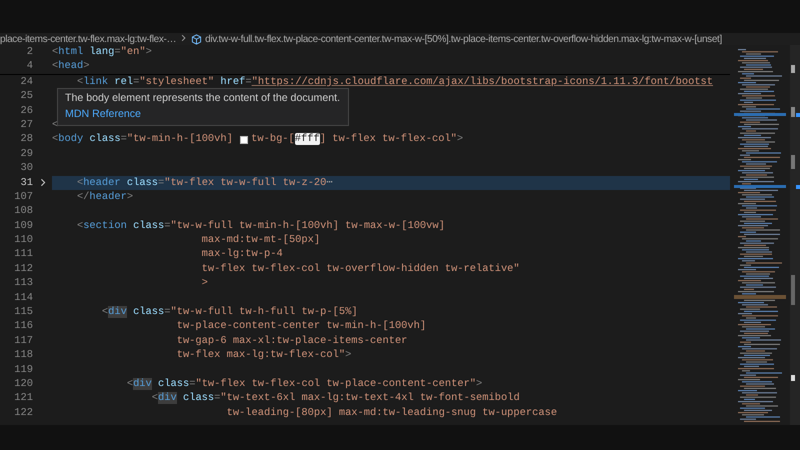 Image resolution: width=800 pixels, height=450 pixels. Describe the element at coordinates (102, 52) in the screenshot. I see `code-text: <html lang="en">` at that location.